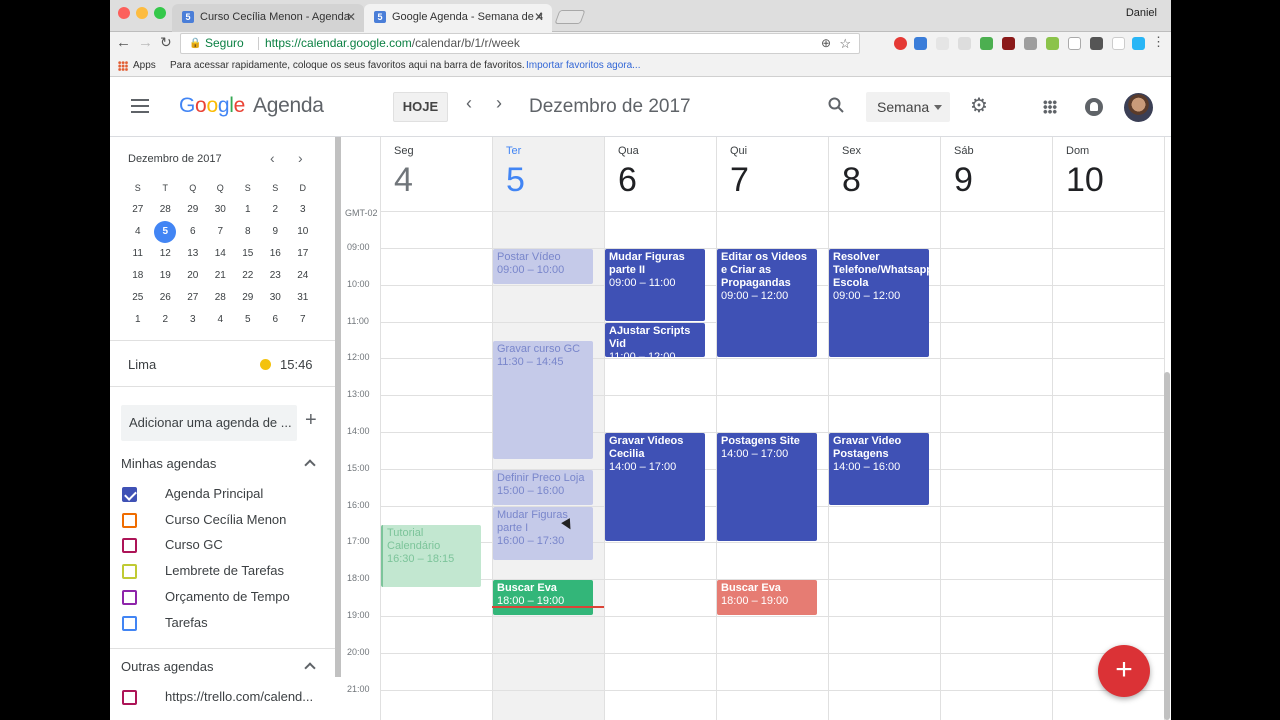  Describe the element at coordinates (123, 42) in the screenshot. I see `back-icon: ←` at that location.